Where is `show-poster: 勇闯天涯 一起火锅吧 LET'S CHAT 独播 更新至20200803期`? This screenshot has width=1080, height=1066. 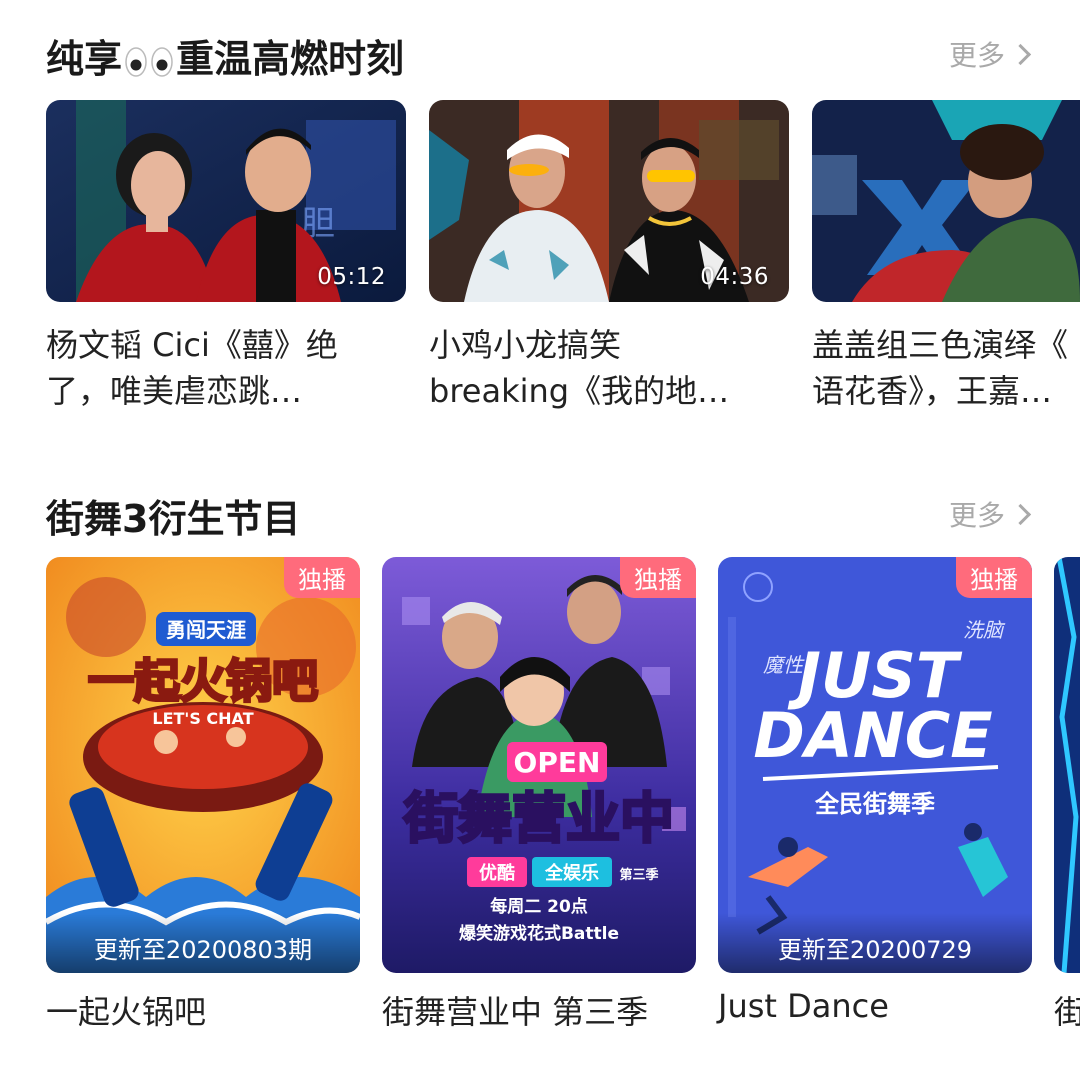 show-poster: 勇闯天涯 一起火锅吧 LET'S CHAT 独播 更新至20200803期 is located at coordinates (203, 765).